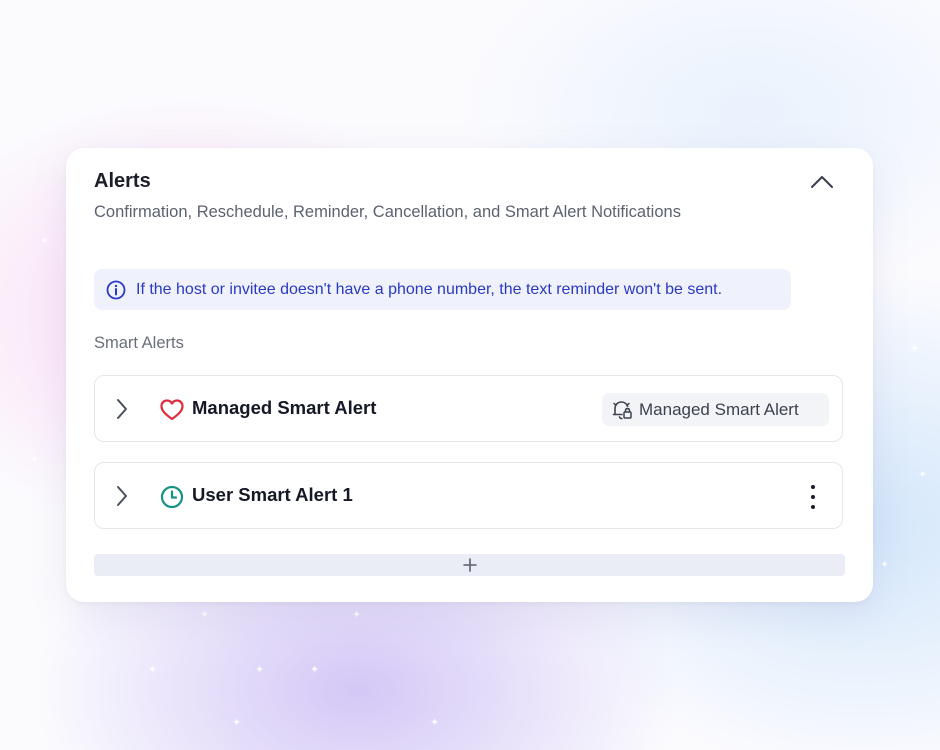  I want to click on alert-row-managed-smart-alert: Managed Smart Alert Managed Smart Alert, so click(468, 408).